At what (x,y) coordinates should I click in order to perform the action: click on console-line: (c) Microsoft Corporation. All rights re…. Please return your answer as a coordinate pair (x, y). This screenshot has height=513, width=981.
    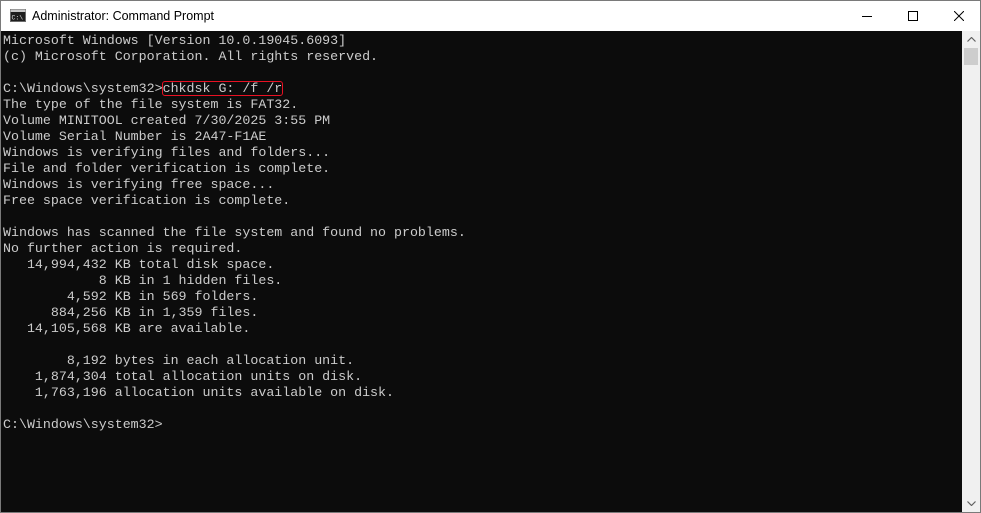
    Looking at the image, I should click on (191, 56).